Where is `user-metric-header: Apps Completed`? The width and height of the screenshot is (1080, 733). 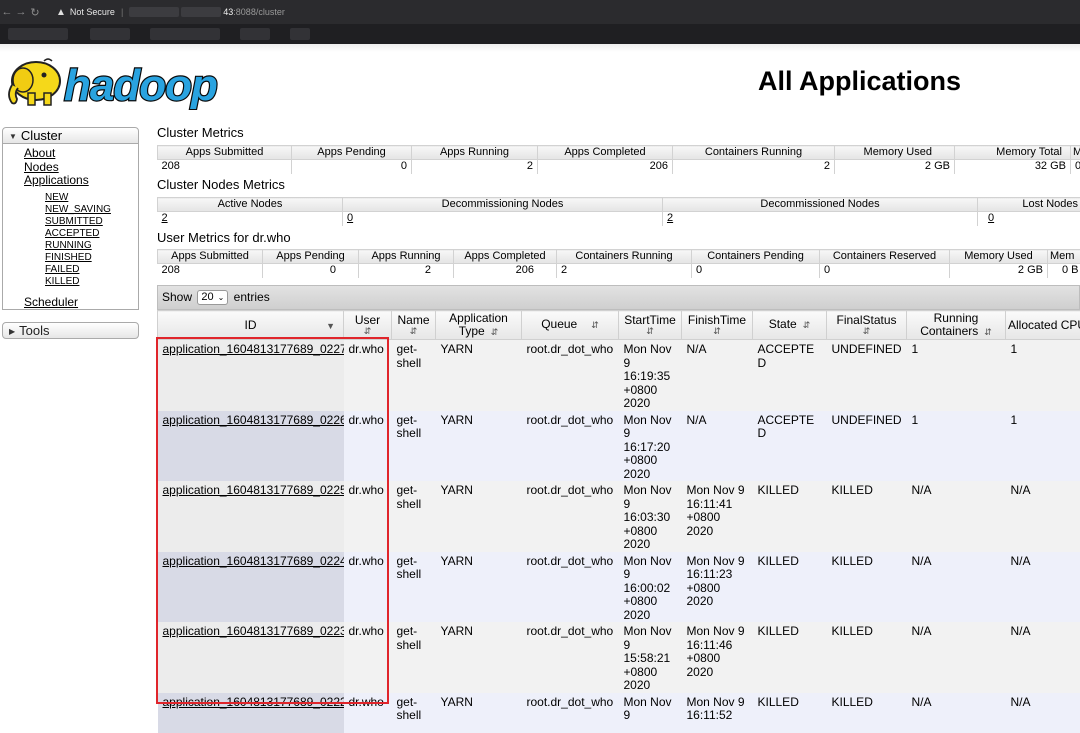 user-metric-header: Apps Completed is located at coordinates (505, 257).